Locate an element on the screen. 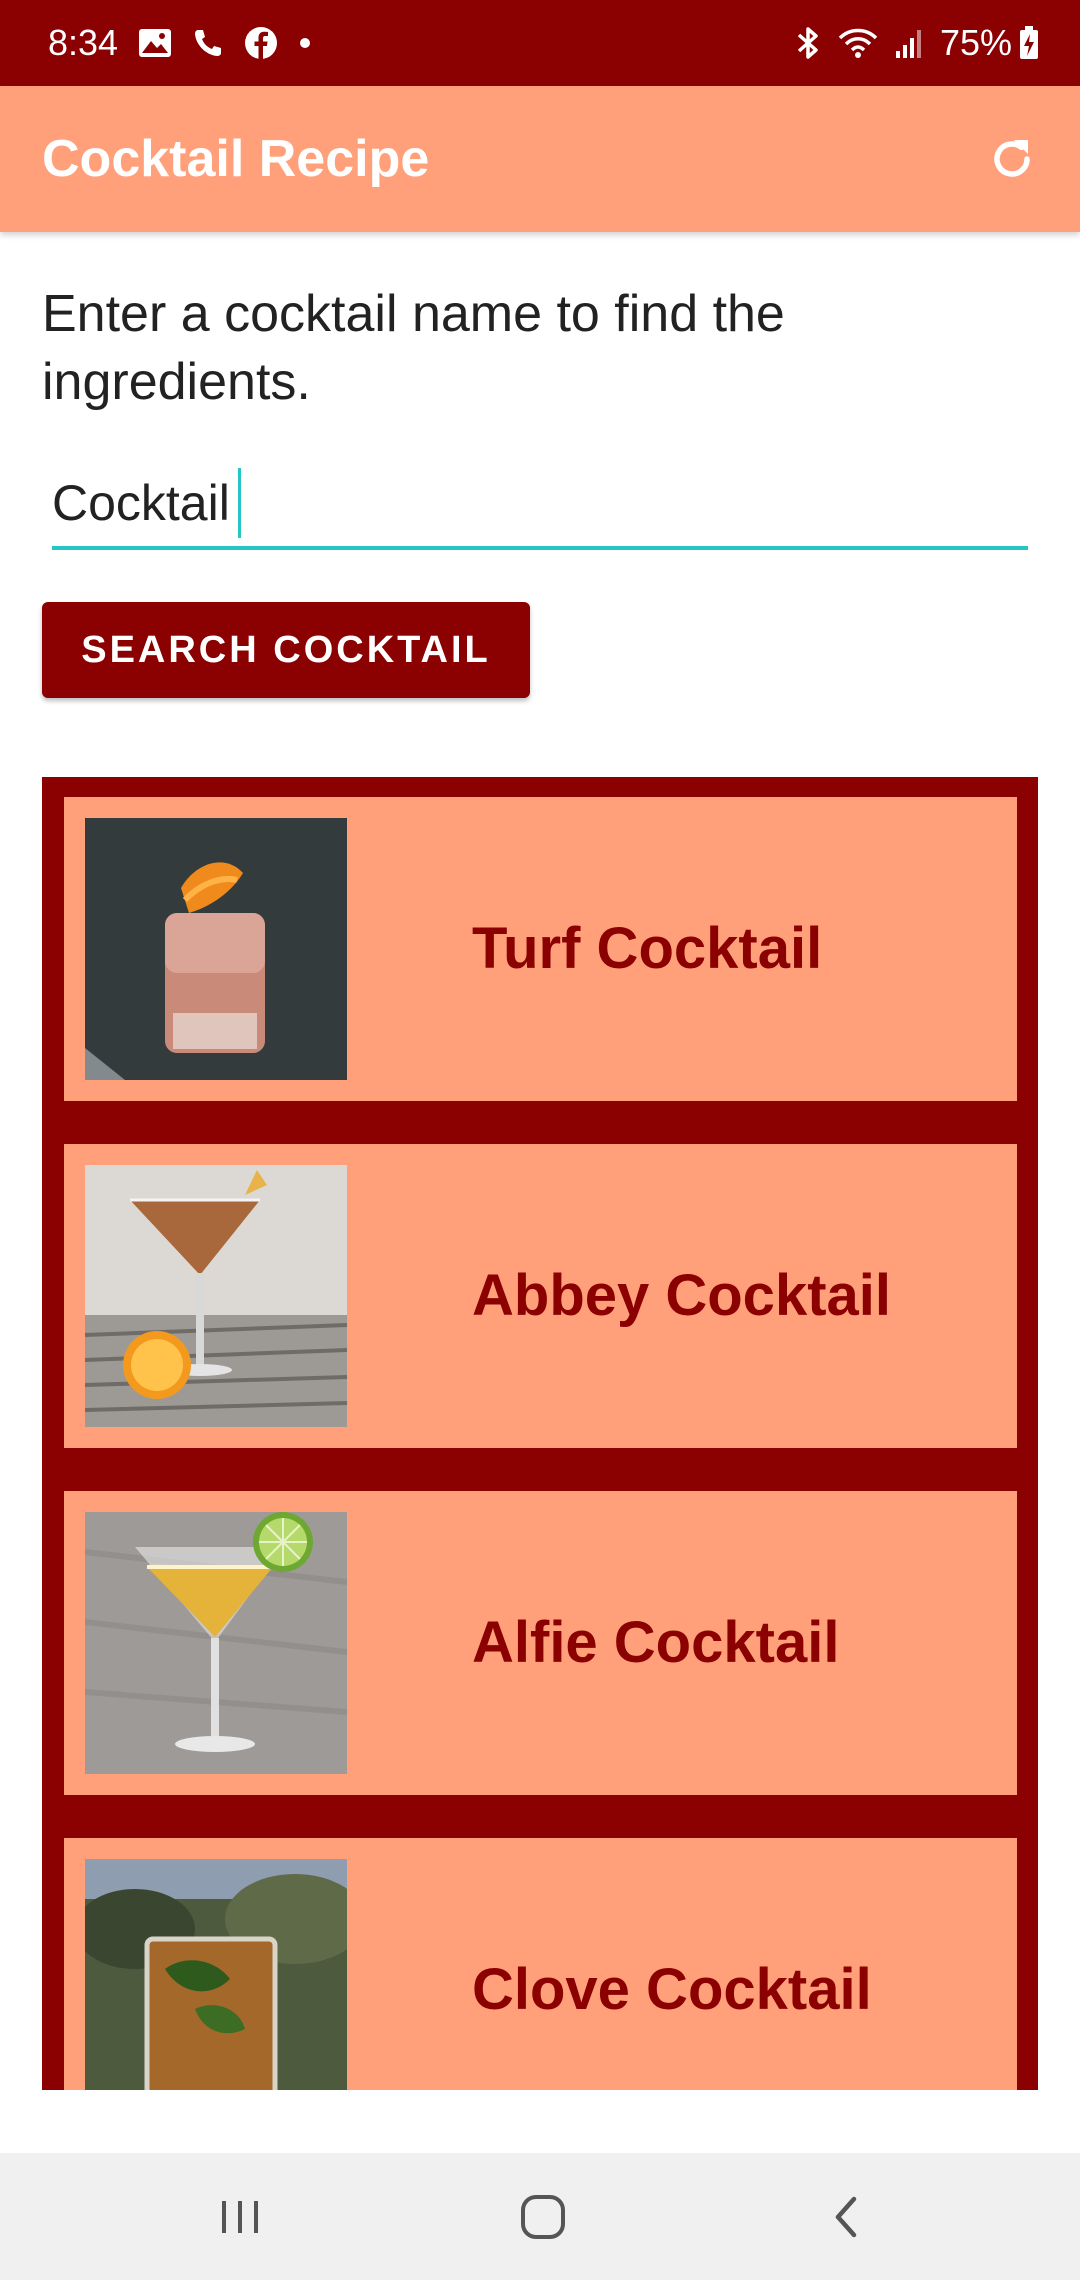 The height and width of the screenshot is (2280, 1080). signal-icon is located at coordinates (909, 43).